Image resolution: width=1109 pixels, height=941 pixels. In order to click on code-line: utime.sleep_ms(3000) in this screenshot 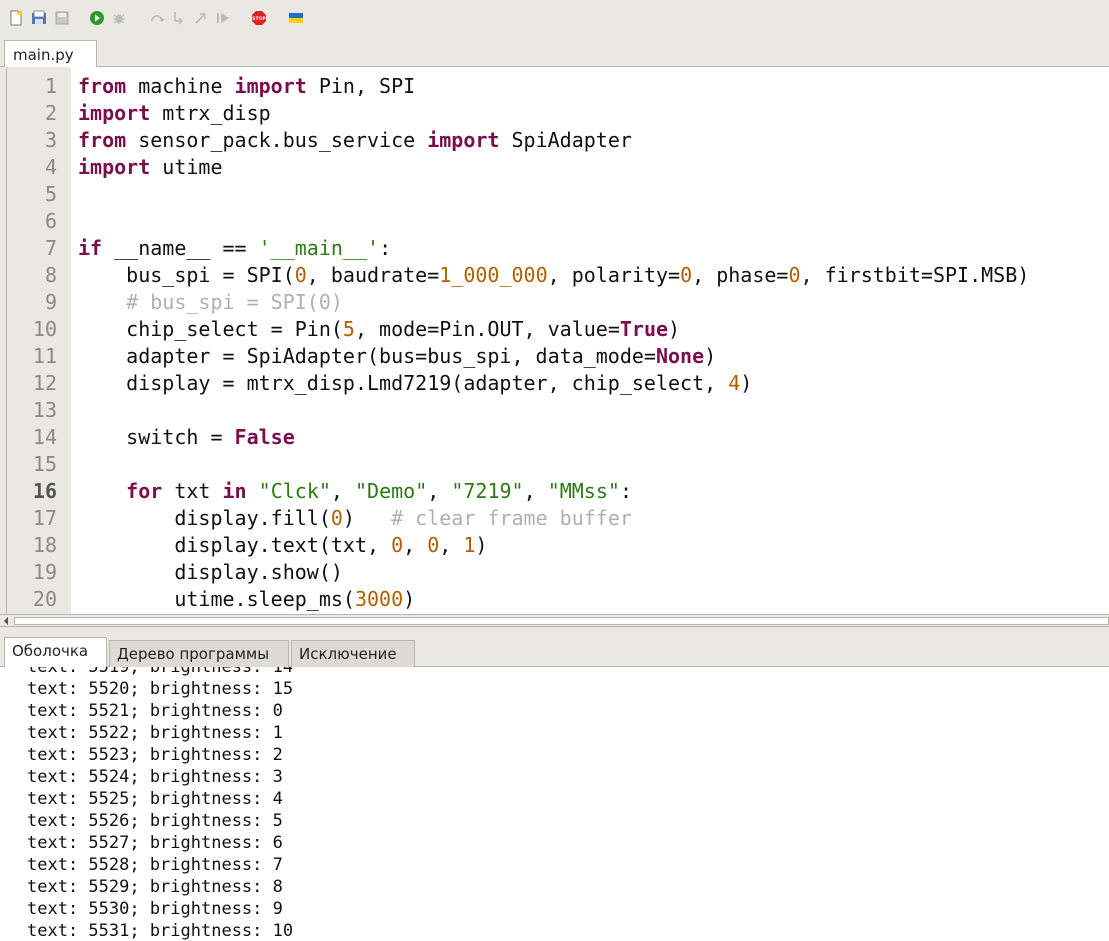, I will do `click(593, 599)`.